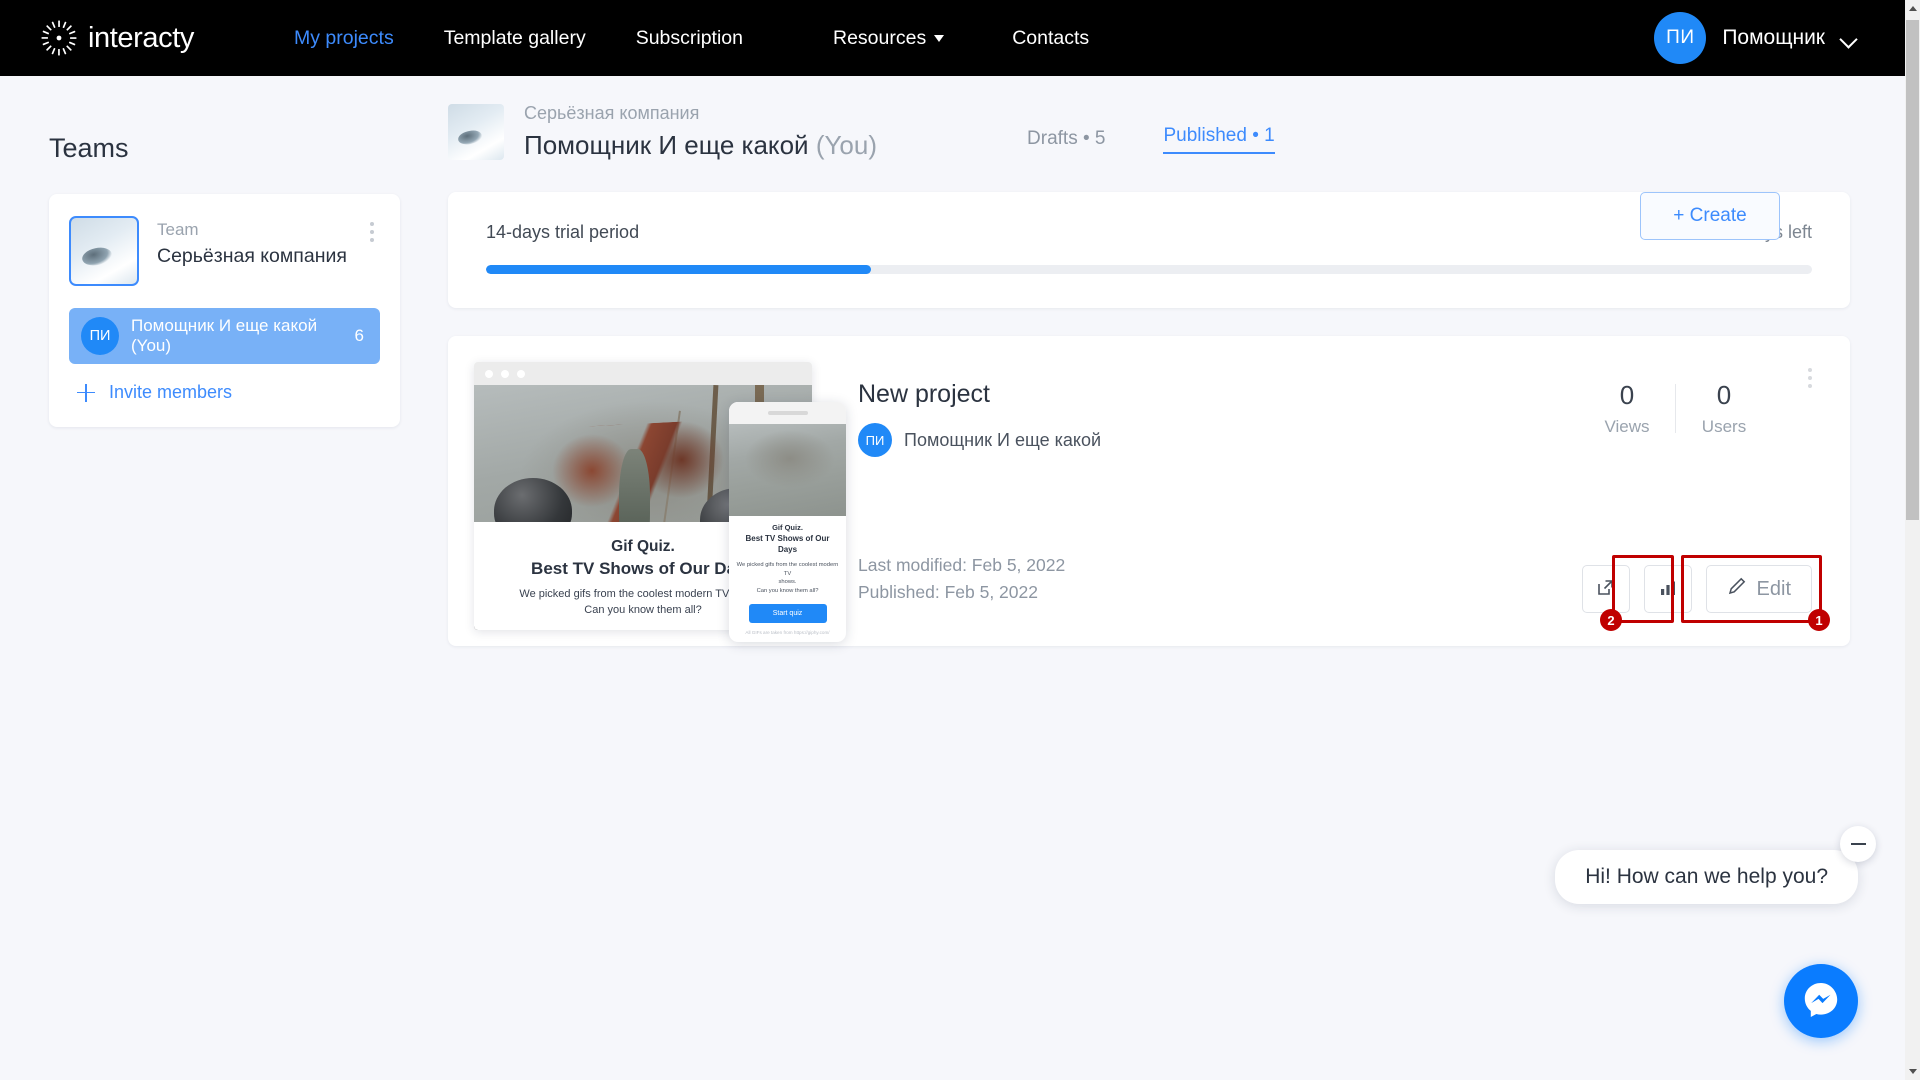 The height and width of the screenshot is (1080, 1920). Describe the element at coordinates (1219, 139) in the screenshot. I see `tab-published: Published • 1` at that location.